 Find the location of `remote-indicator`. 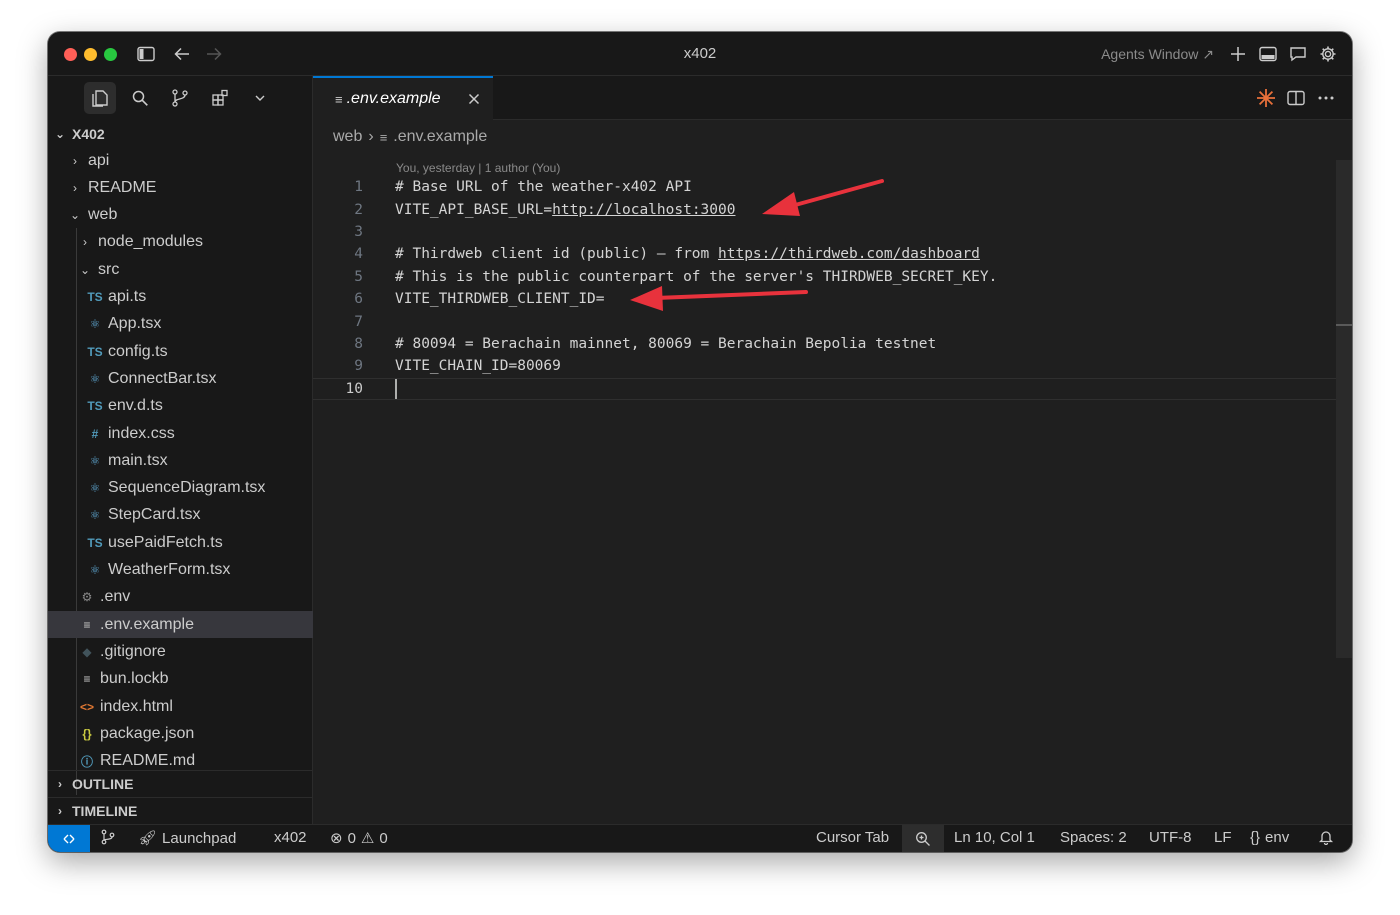

remote-indicator is located at coordinates (69, 838).